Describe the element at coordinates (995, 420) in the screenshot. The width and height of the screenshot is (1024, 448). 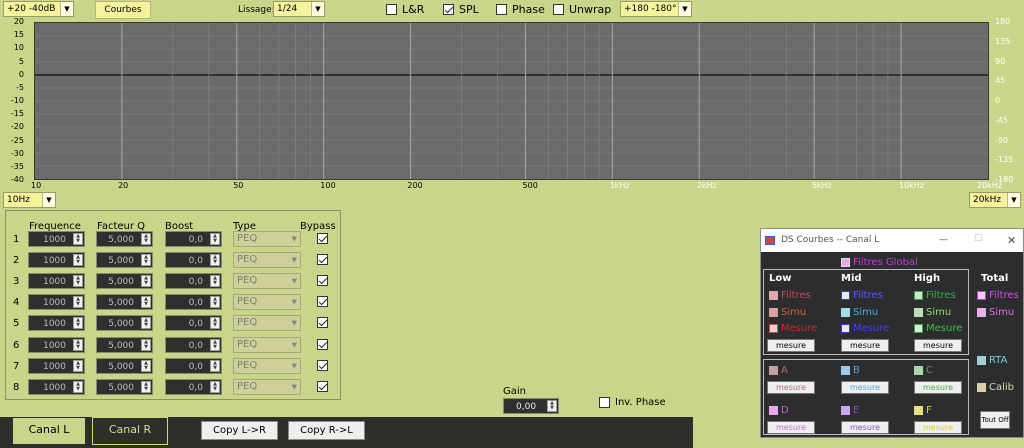
I see `tout-off-button: Tout Off` at that location.